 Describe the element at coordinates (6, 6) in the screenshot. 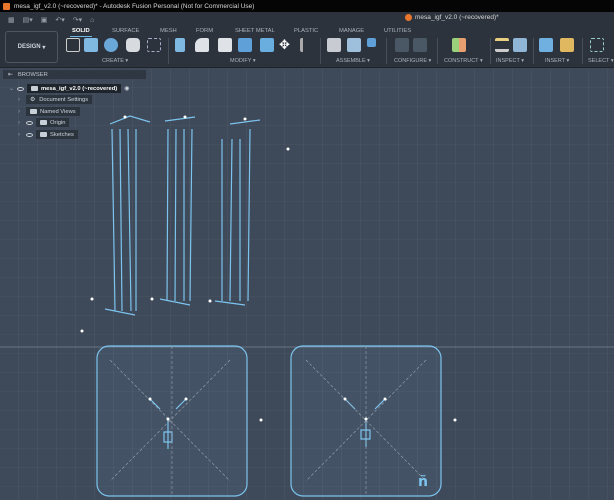

I see `fusion-app-icon` at that location.